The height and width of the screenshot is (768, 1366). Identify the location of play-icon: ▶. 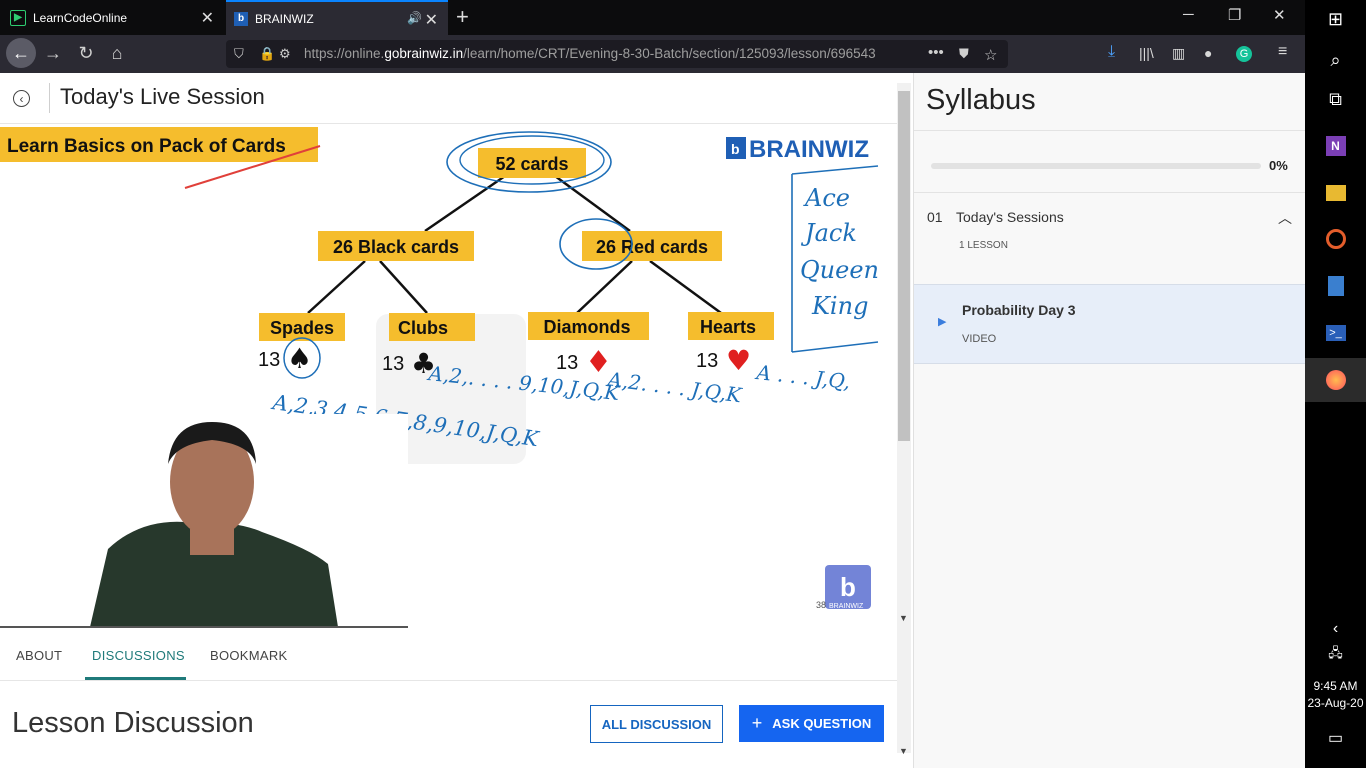
(942, 322).